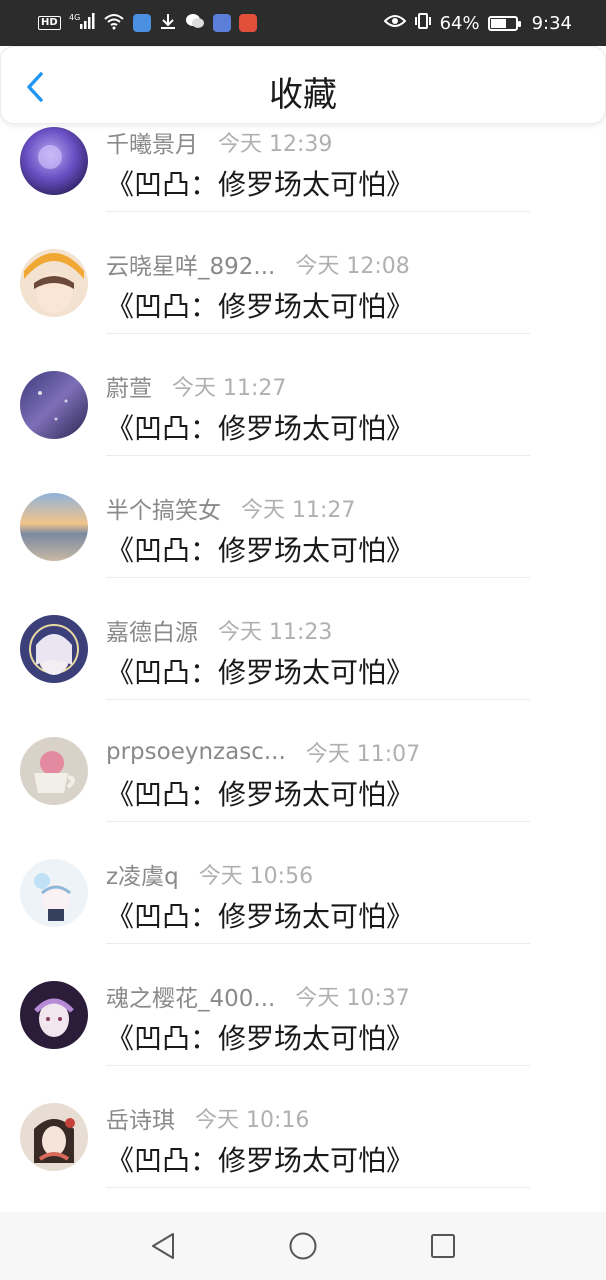 The image size is (606, 1280). Describe the element at coordinates (114, 23) in the screenshot. I see `wifi-icon` at that location.